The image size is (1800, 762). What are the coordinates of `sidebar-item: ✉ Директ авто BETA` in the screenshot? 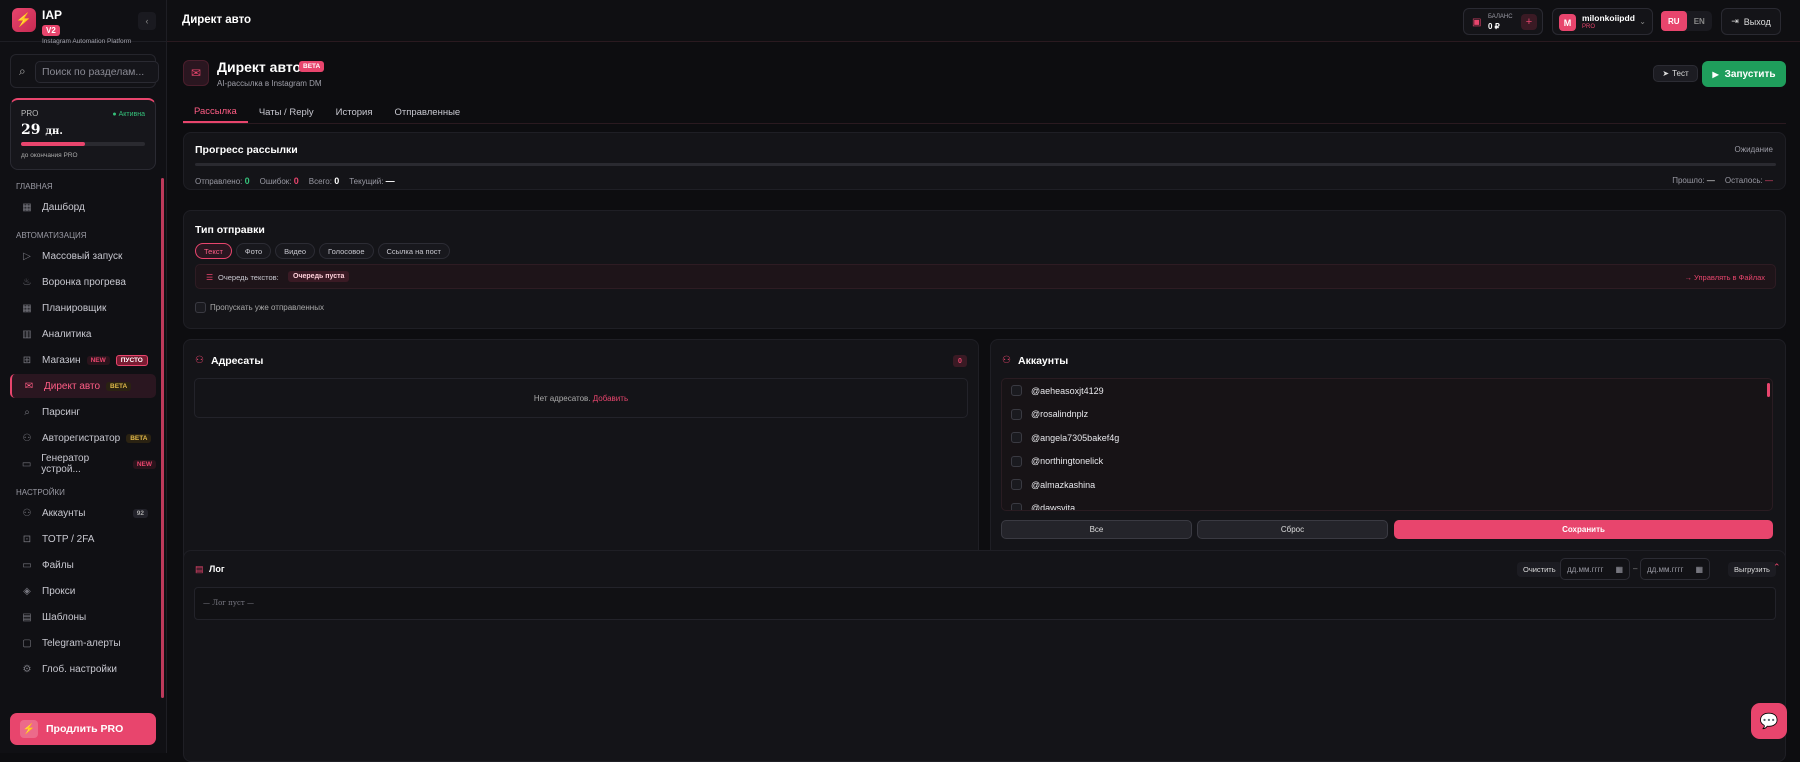 It's located at (83, 386).